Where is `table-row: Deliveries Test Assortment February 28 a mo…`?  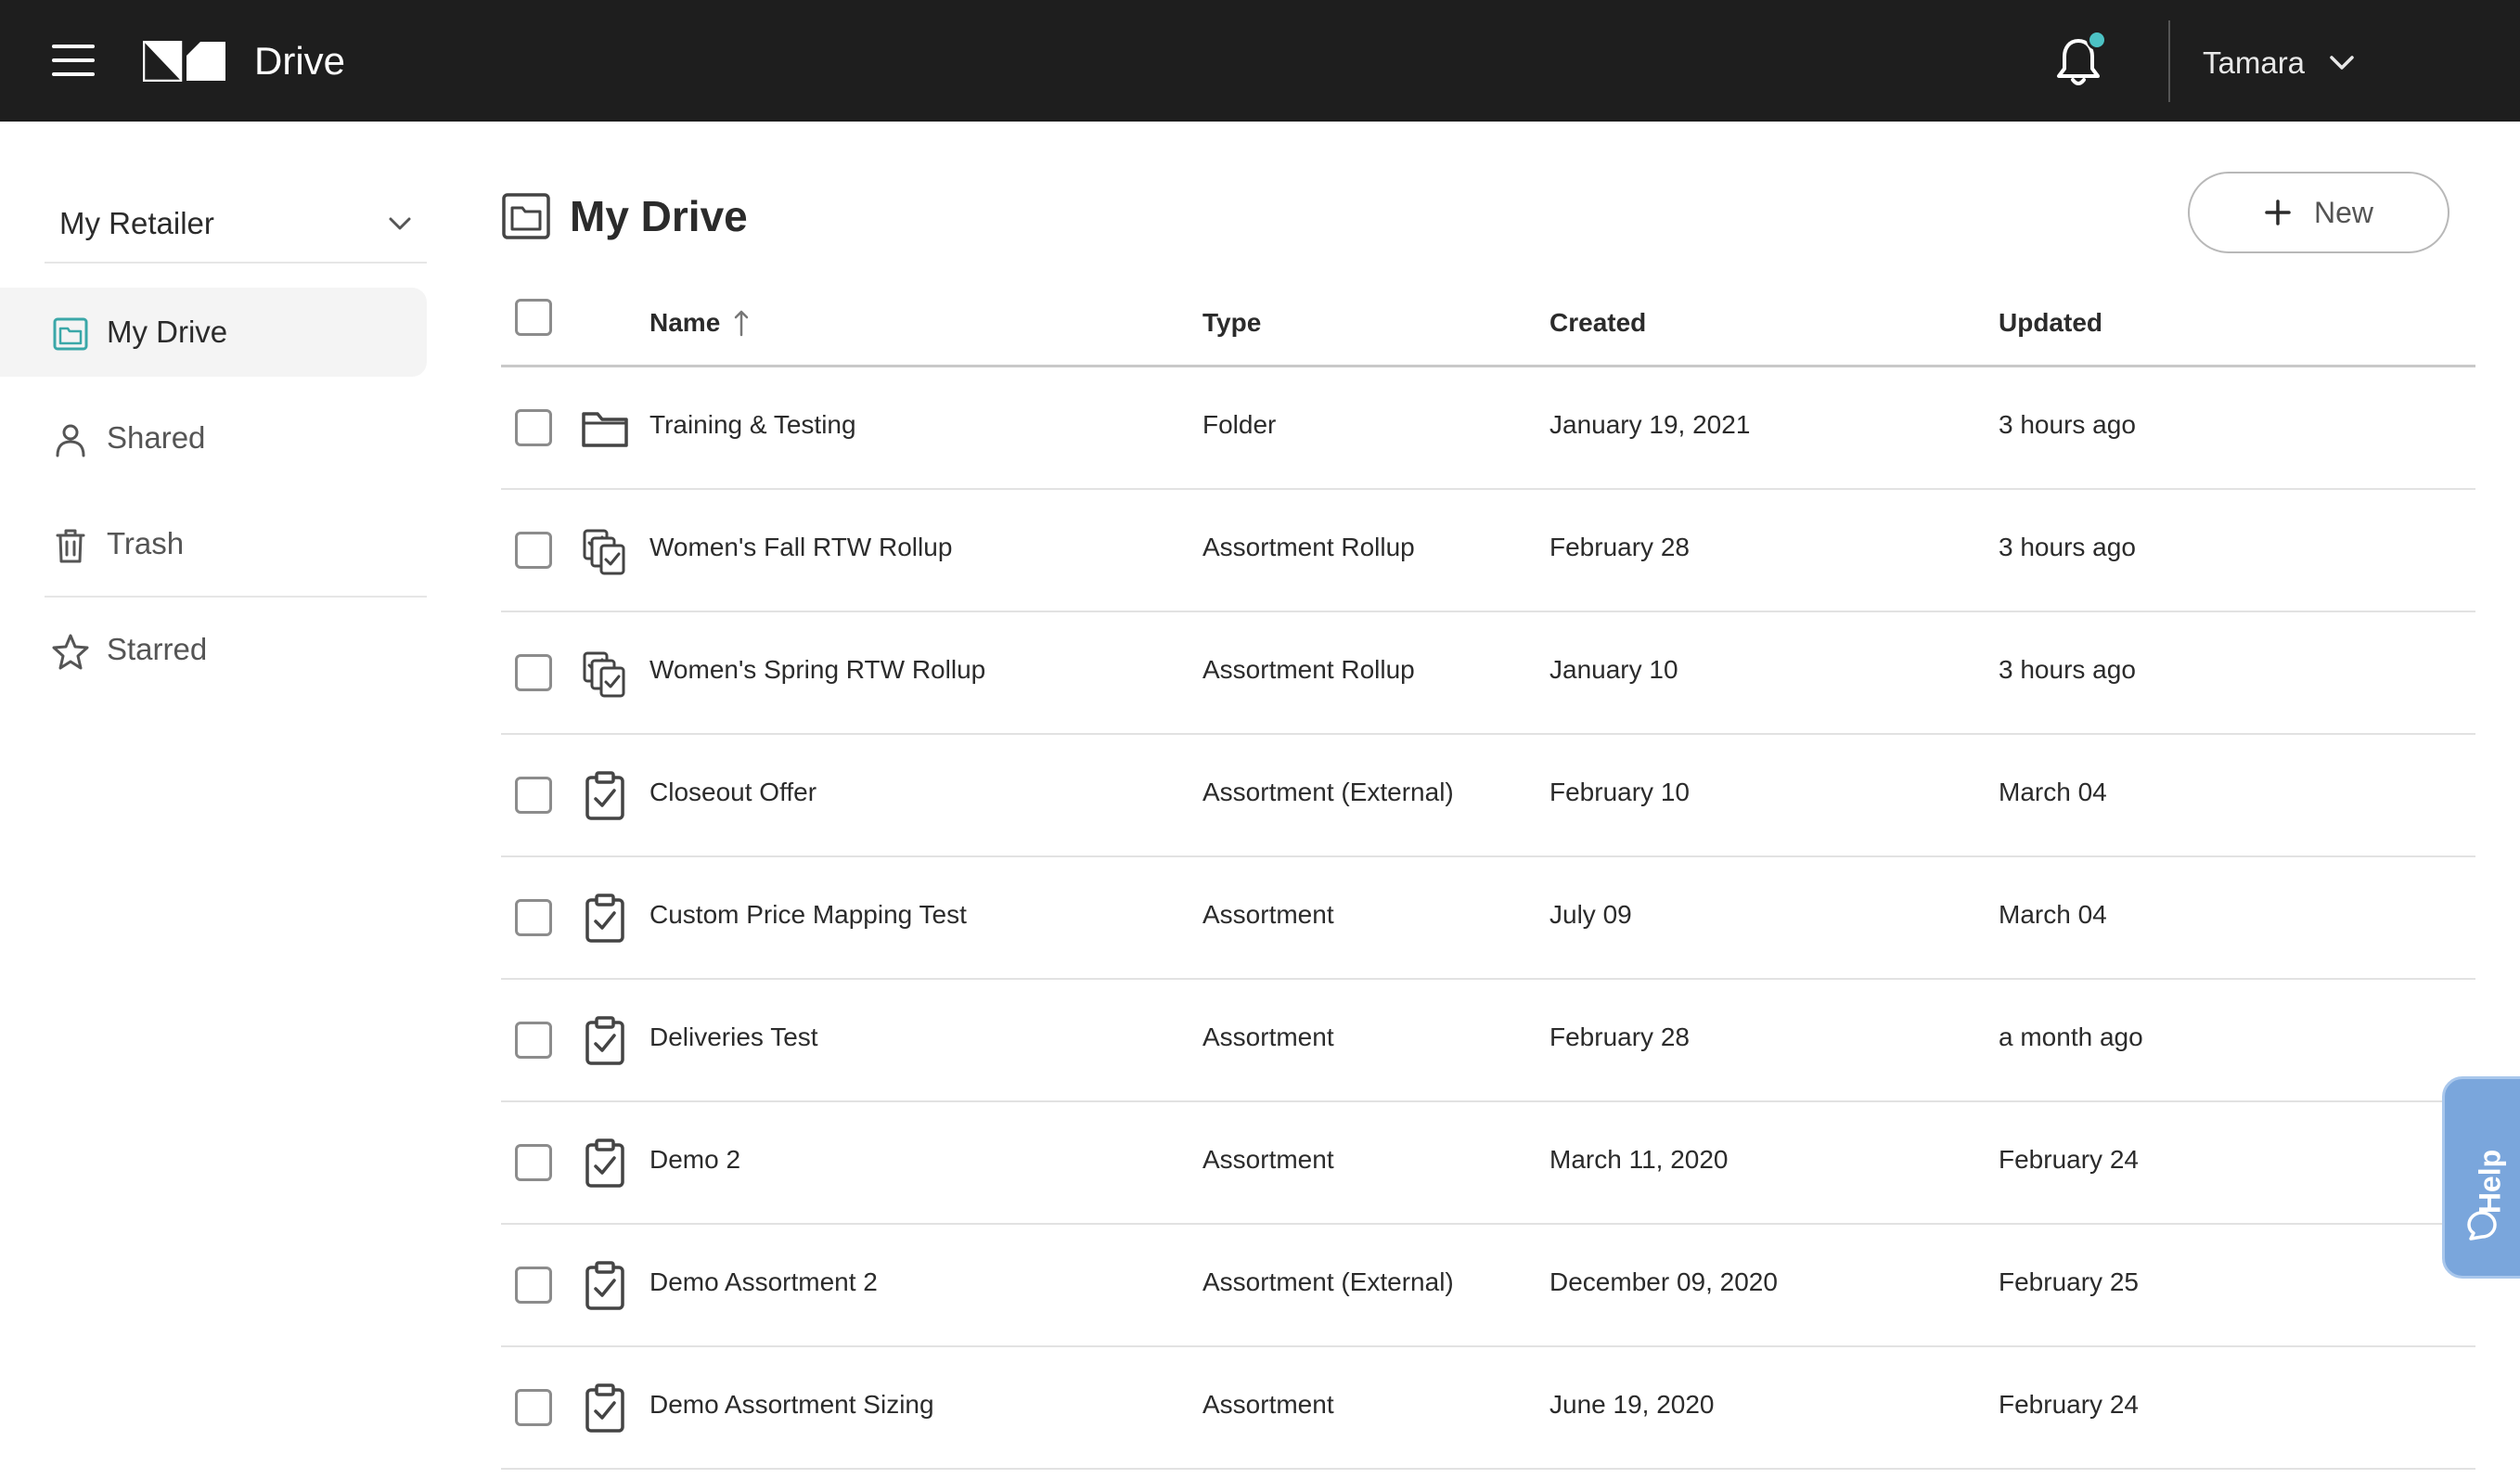
table-row: Deliveries Test Assortment February 28 a mo… is located at coordinates (1488, 1041).